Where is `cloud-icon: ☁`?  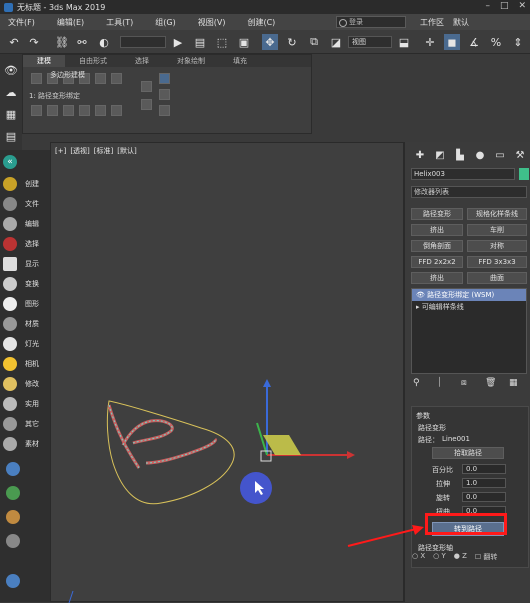 cloud-icon: ☁ is located at coordinates (11, 92).